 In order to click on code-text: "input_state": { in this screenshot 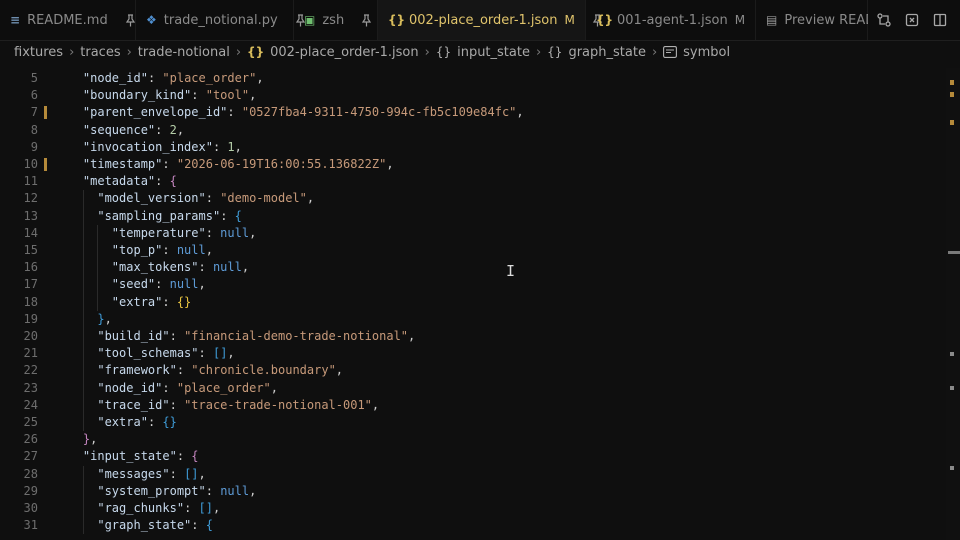, I will do `click(126, 456)`.